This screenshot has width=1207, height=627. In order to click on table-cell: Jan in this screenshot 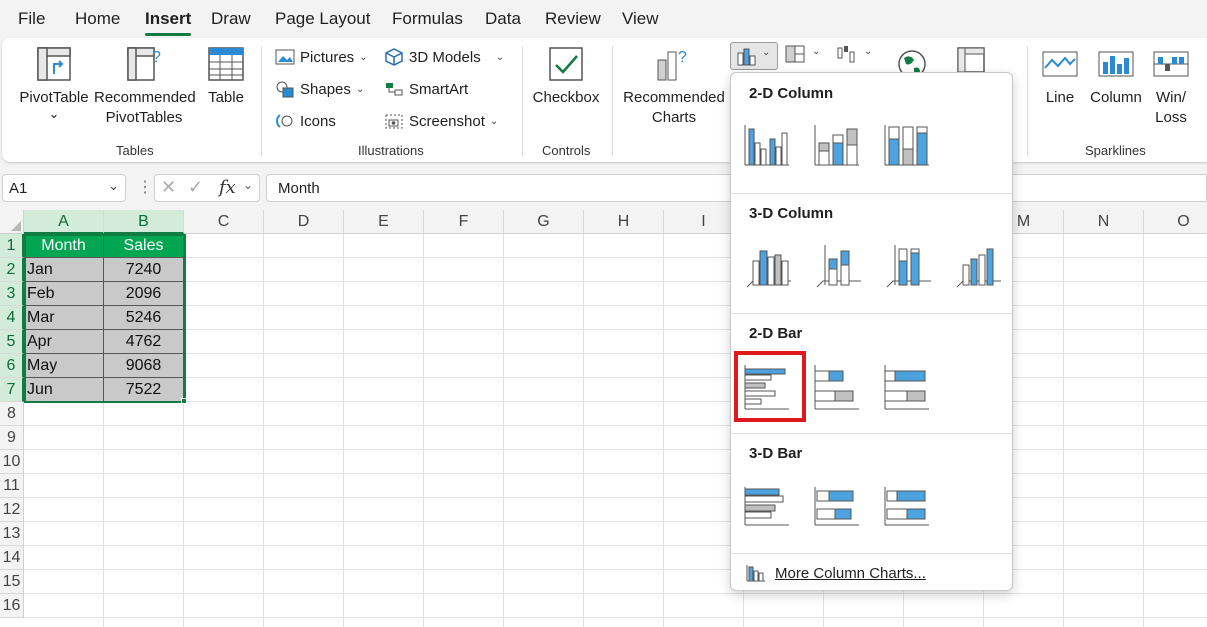, I will do `click(64, 270)`.